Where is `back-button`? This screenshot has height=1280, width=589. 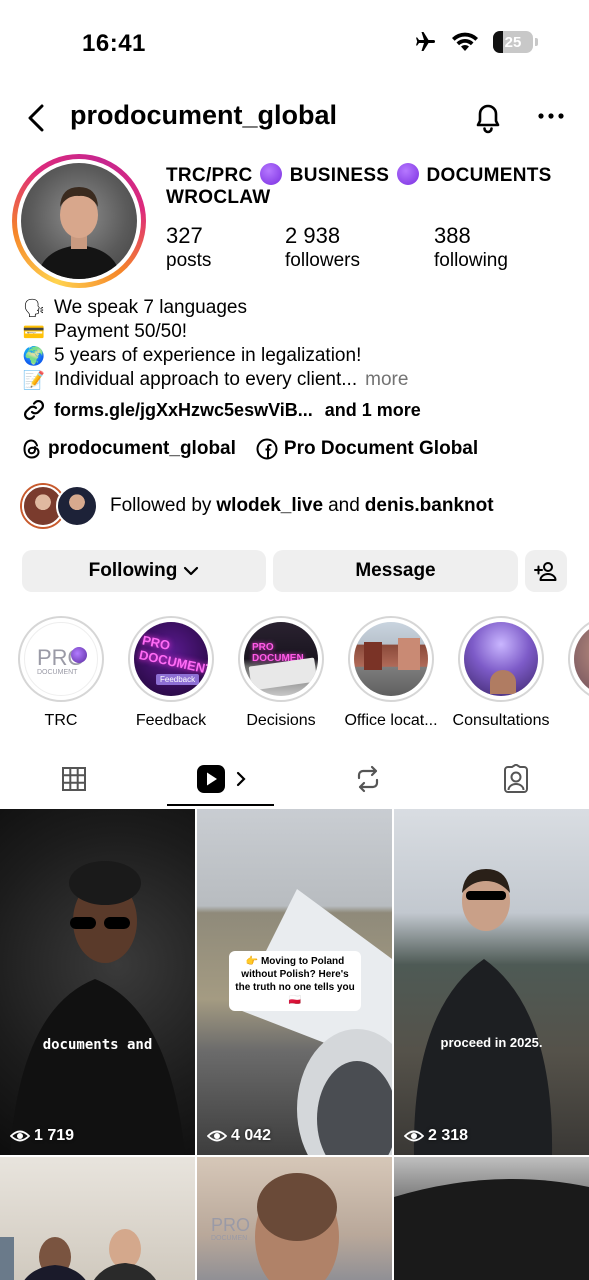 back-button is located at coordinates (38, 118).